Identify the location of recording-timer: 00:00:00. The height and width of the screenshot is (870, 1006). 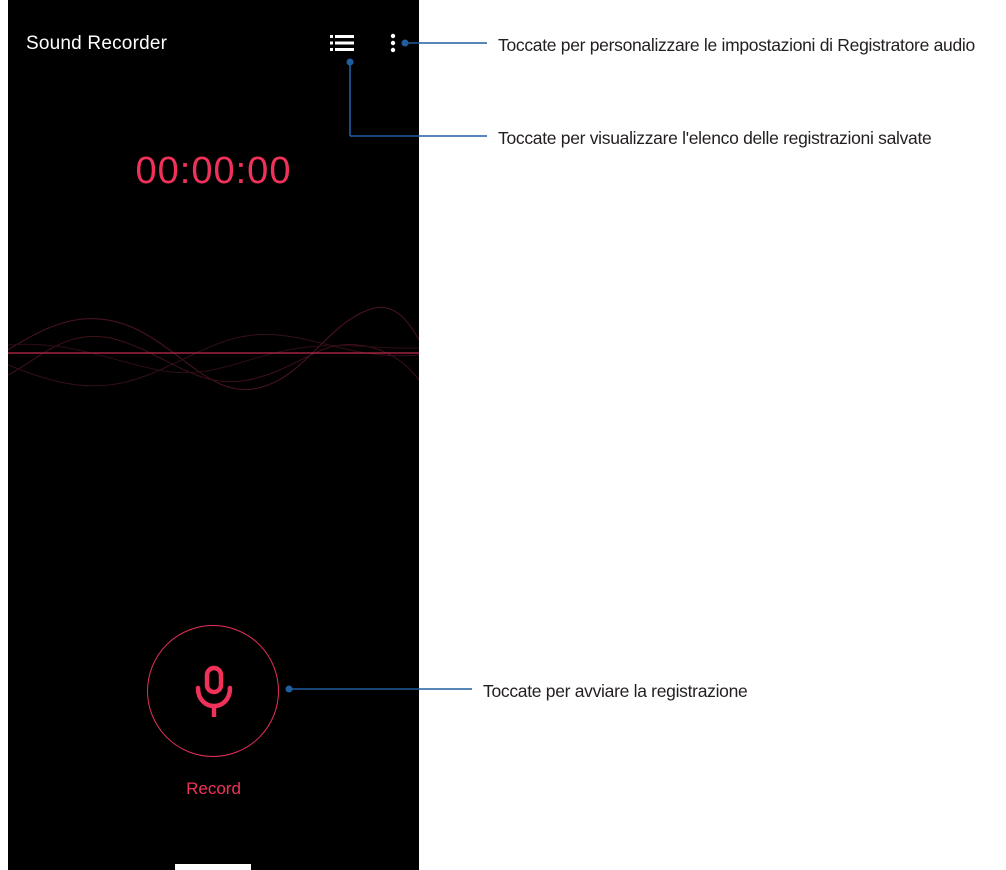
(213, 171).